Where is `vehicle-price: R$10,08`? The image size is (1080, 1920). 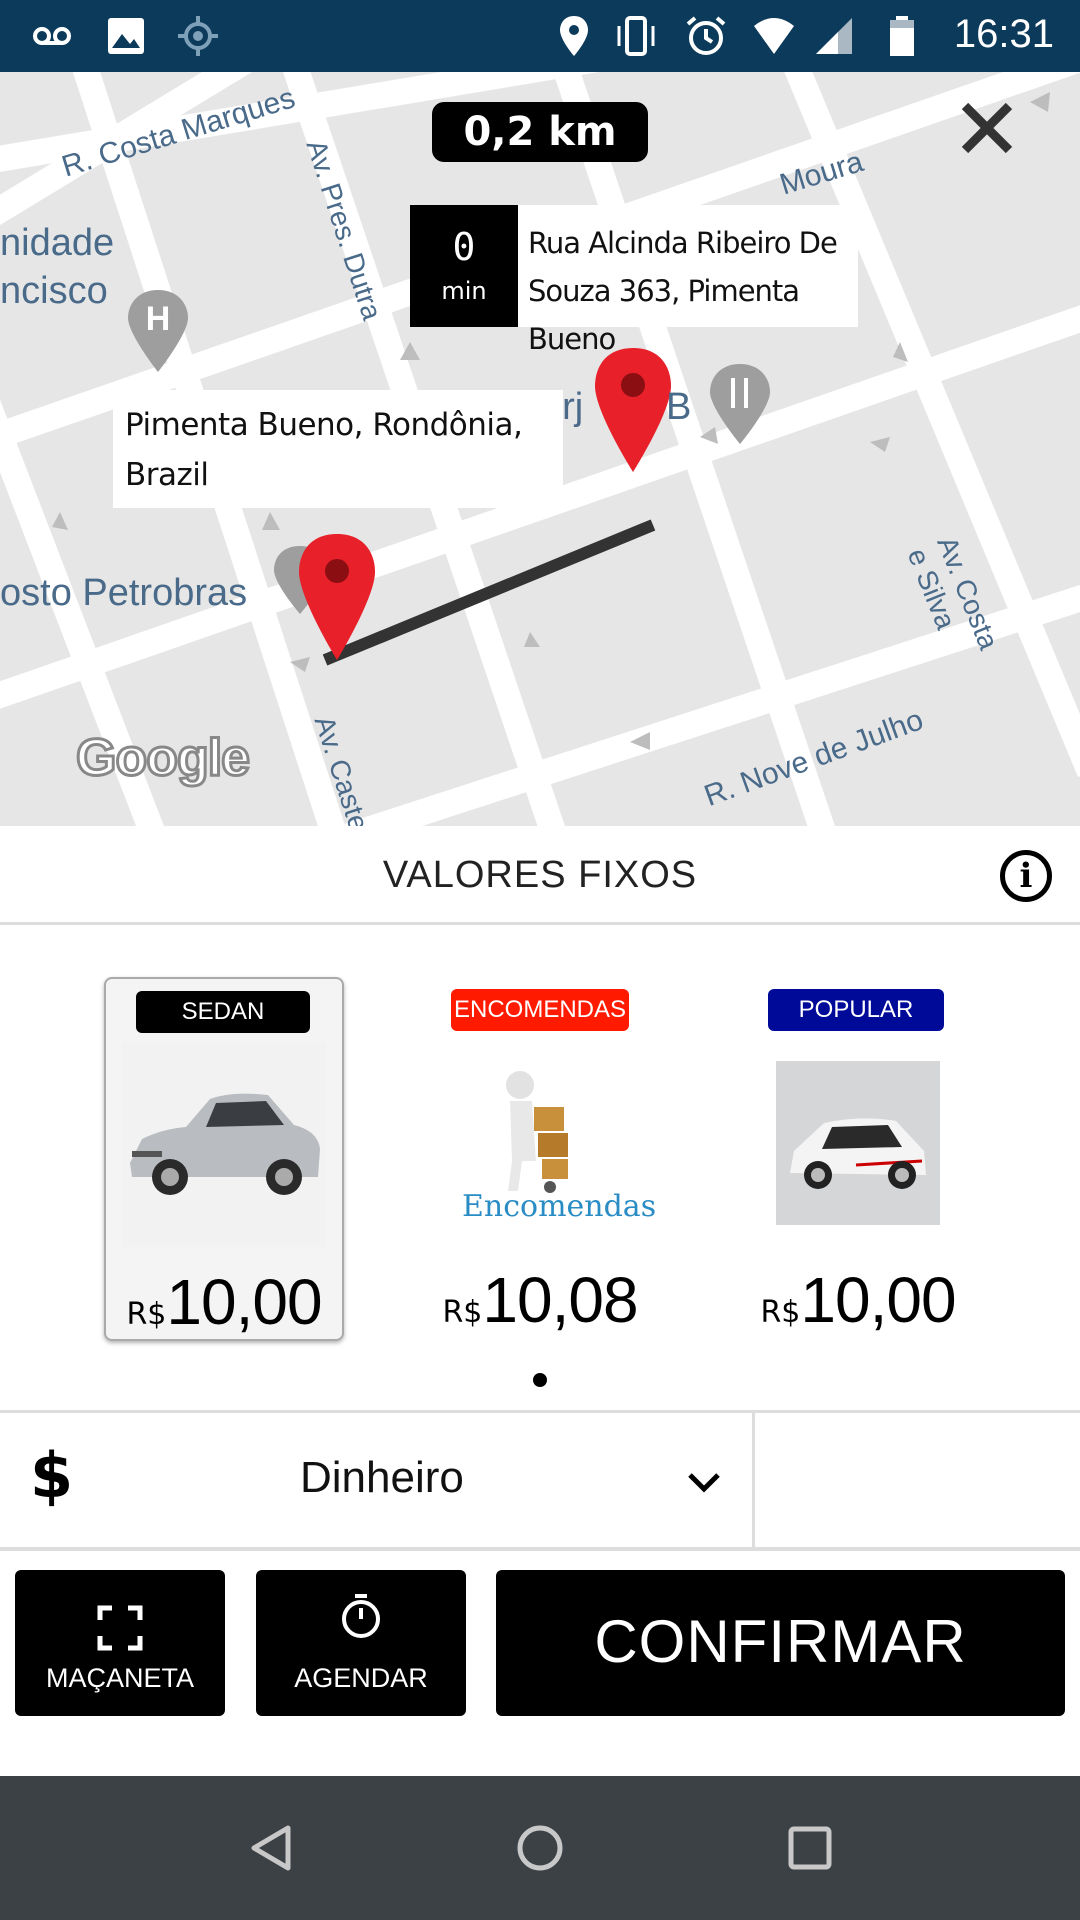 vehicle-price: R$10,08 is located at coordinates (540, 1300).